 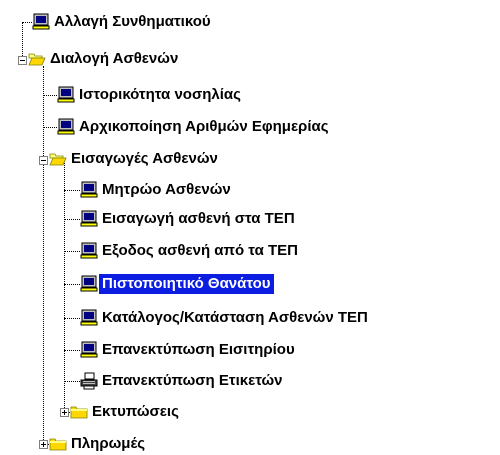 I want to click on tree-item-label: Εισαγωγές Ασθενών, so click(x=144, y=158).